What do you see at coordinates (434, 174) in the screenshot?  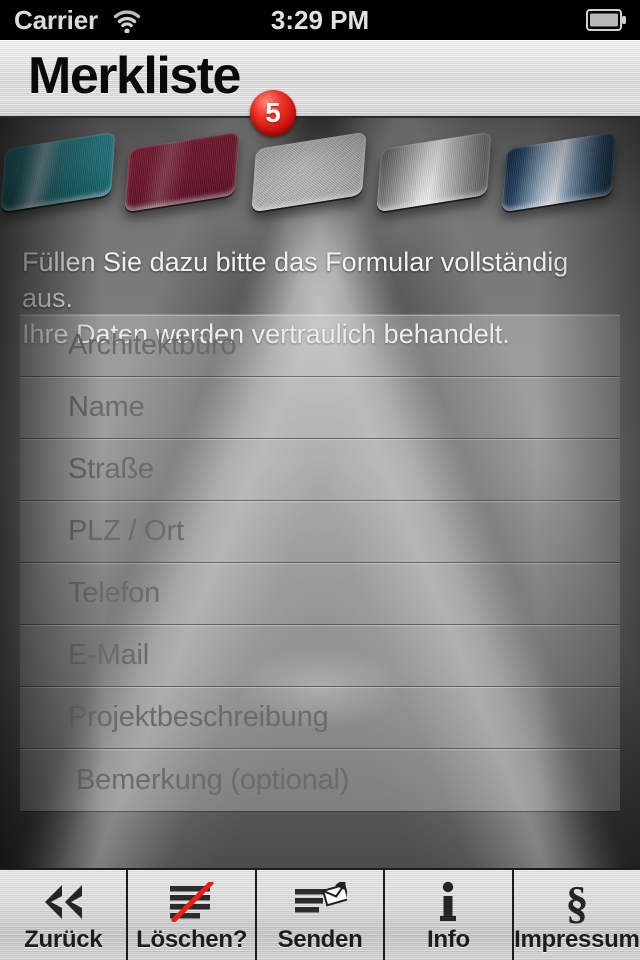 I see `tile-silver-polished` at bounding box center [434, 174].